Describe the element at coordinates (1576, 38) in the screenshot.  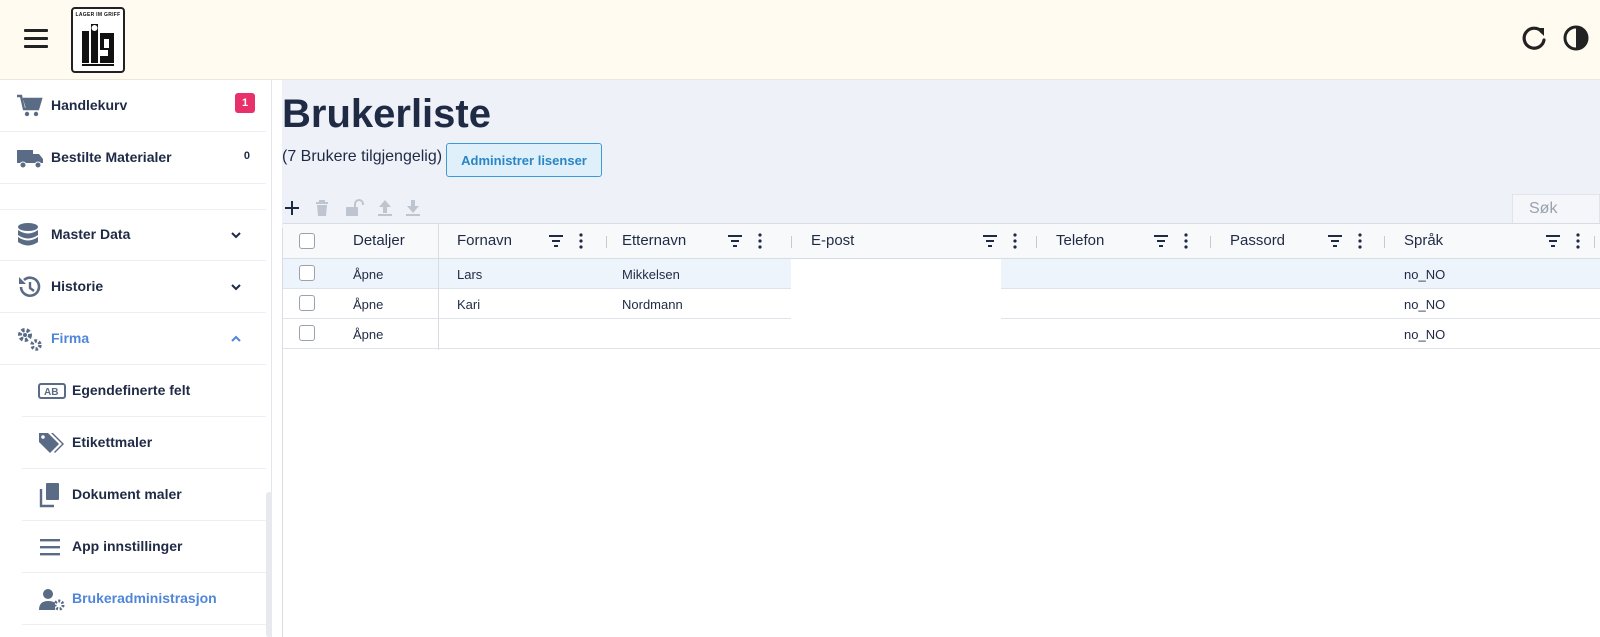
I see `contrast-icon` at that location.